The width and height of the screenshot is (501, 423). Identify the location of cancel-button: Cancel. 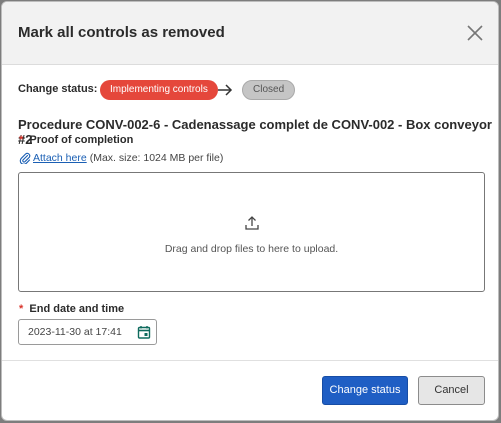
(451, 390).